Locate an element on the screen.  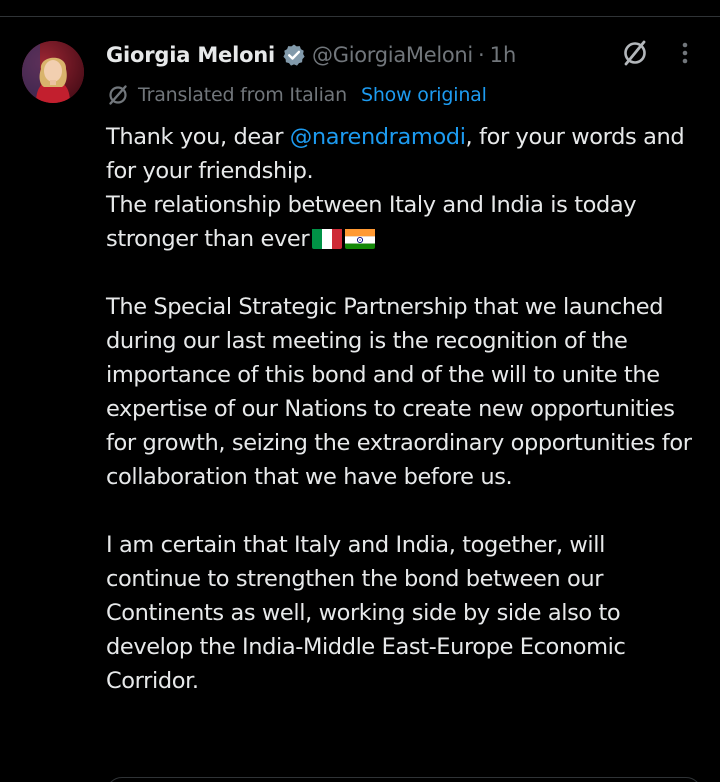
author-name: Giorgia Meloni is located at coordinates (190, 55).